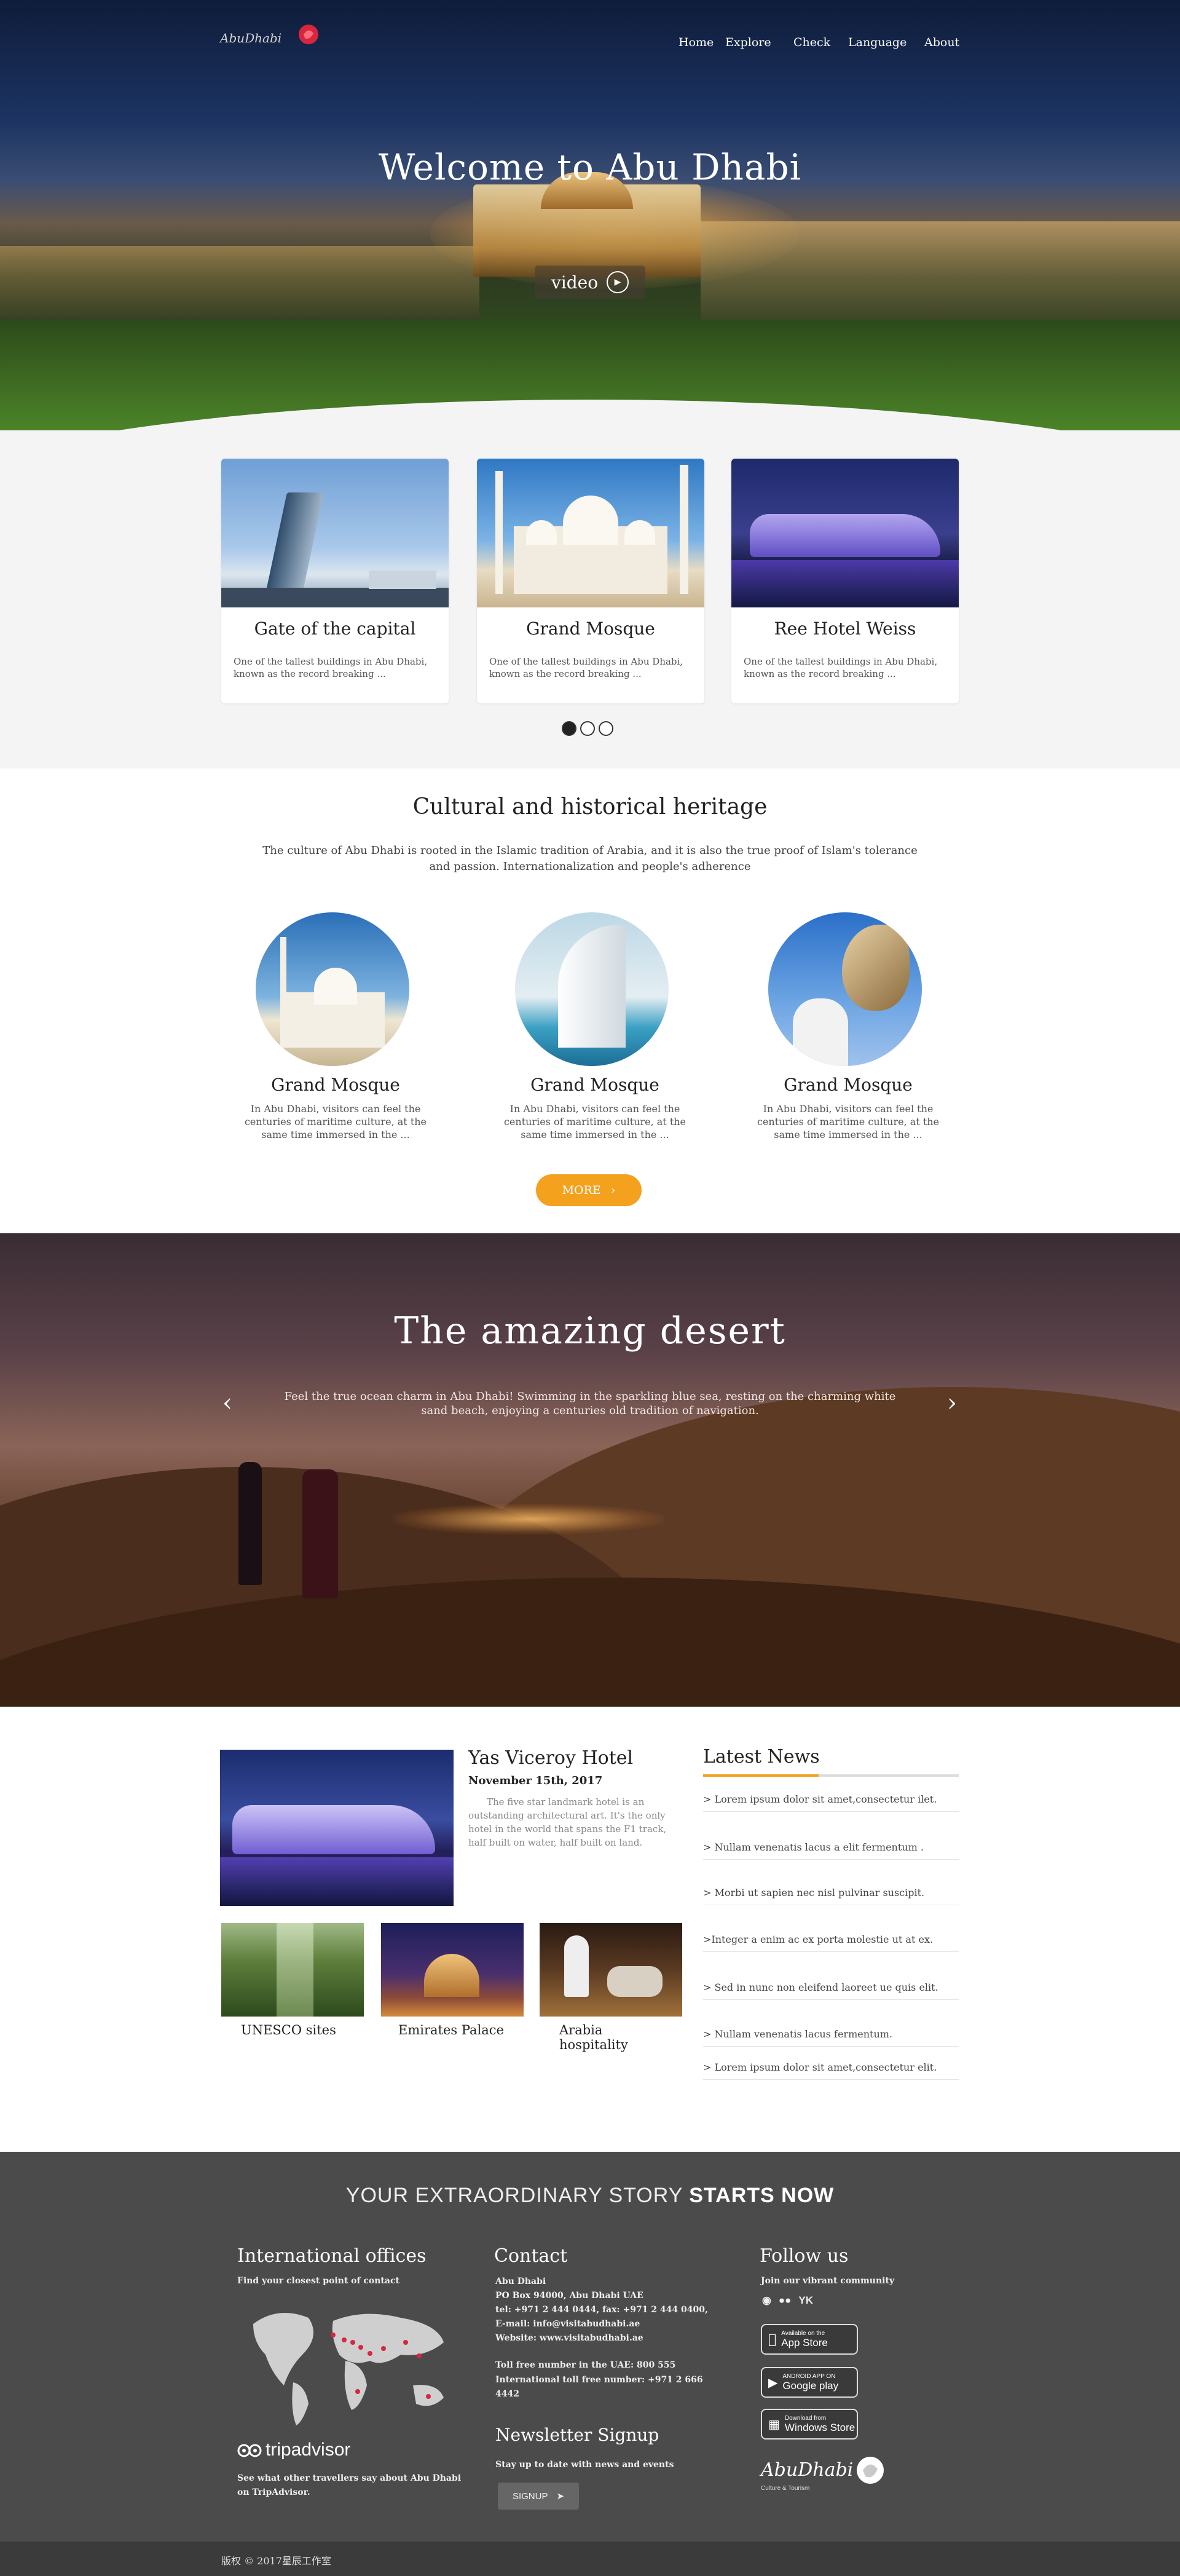 This screenshot has width=1180, height=2576. I want to click on featured-title: Yas Viceroy Hotel, so click(551, 1758).